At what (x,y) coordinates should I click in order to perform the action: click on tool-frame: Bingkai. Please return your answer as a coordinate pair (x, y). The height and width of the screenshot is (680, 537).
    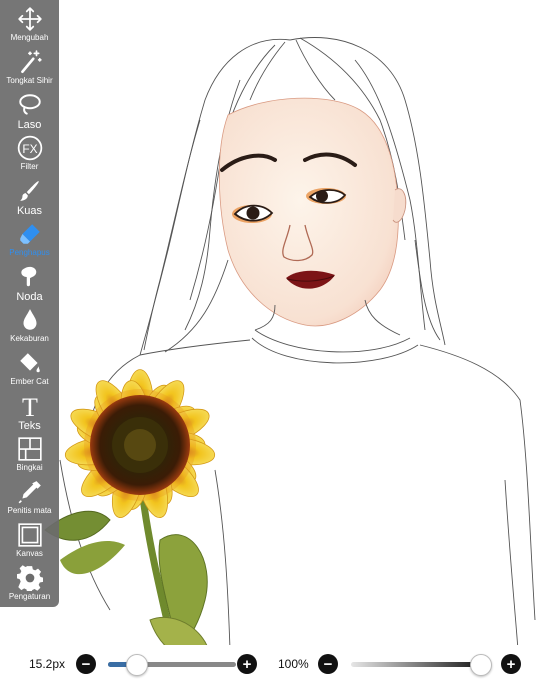
    Looking at the image, I should click on (29, 453).